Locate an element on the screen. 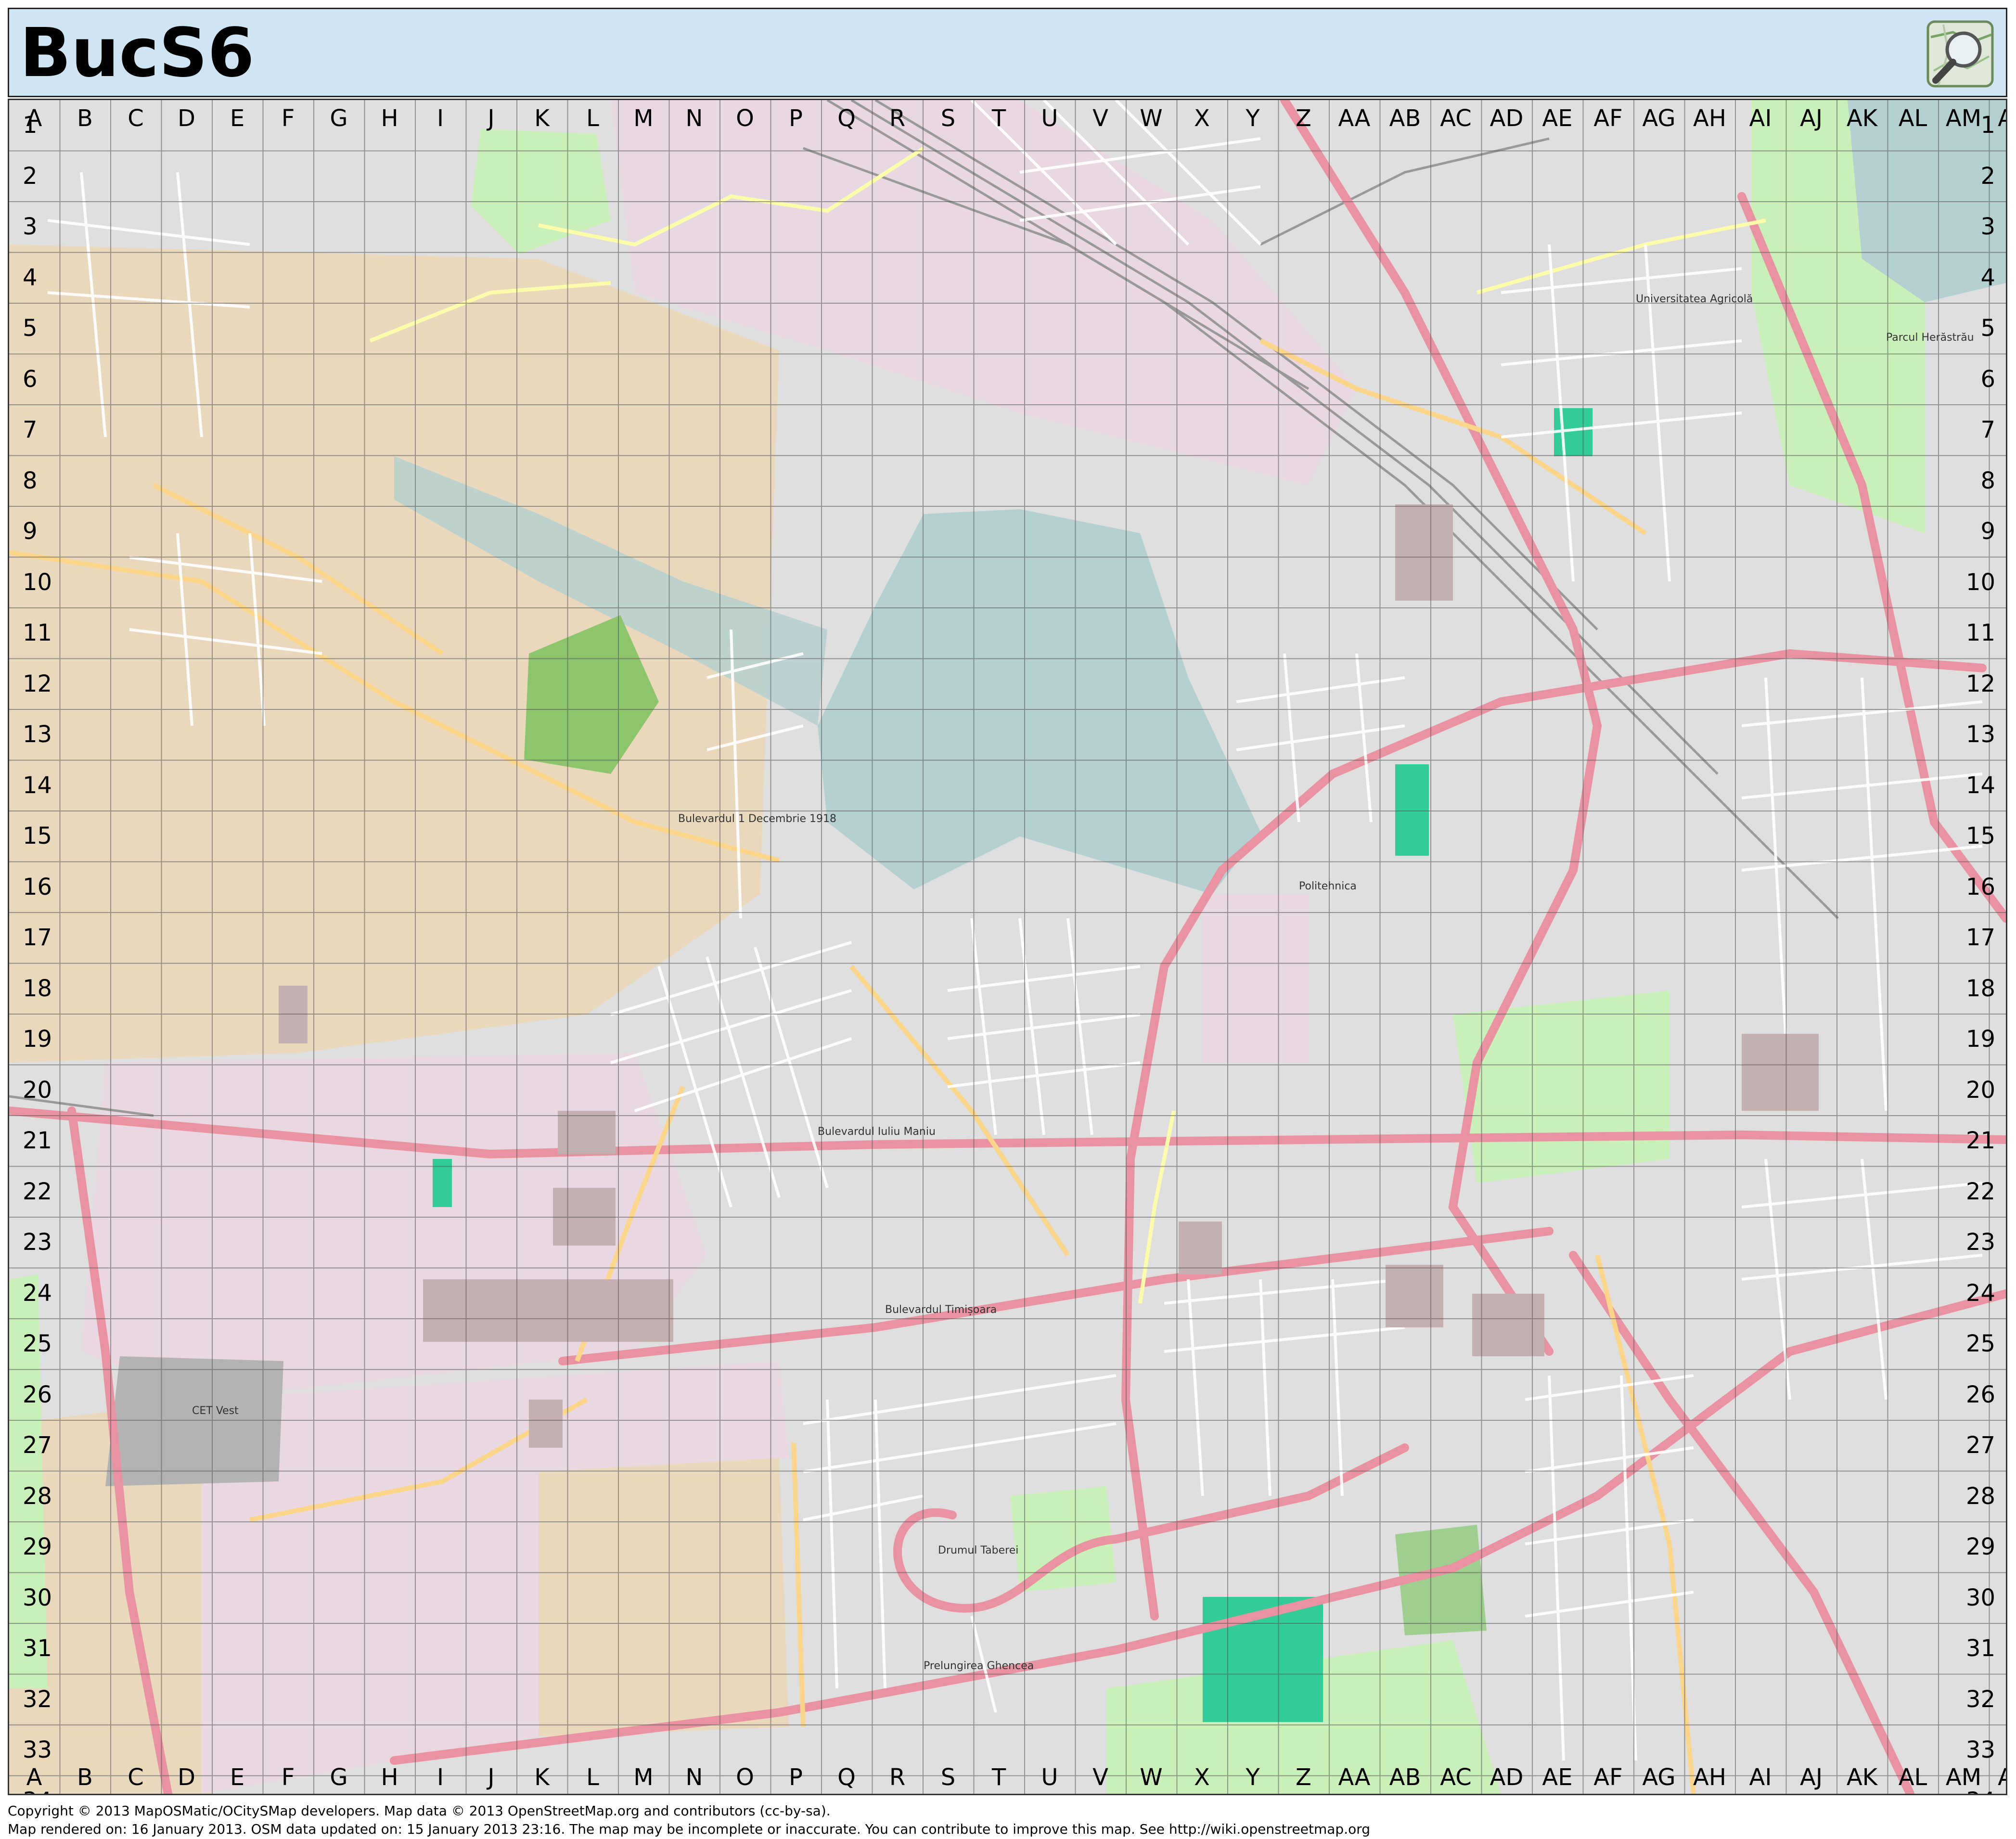  column-label-top-t: T is located at coordinates (998, 119).